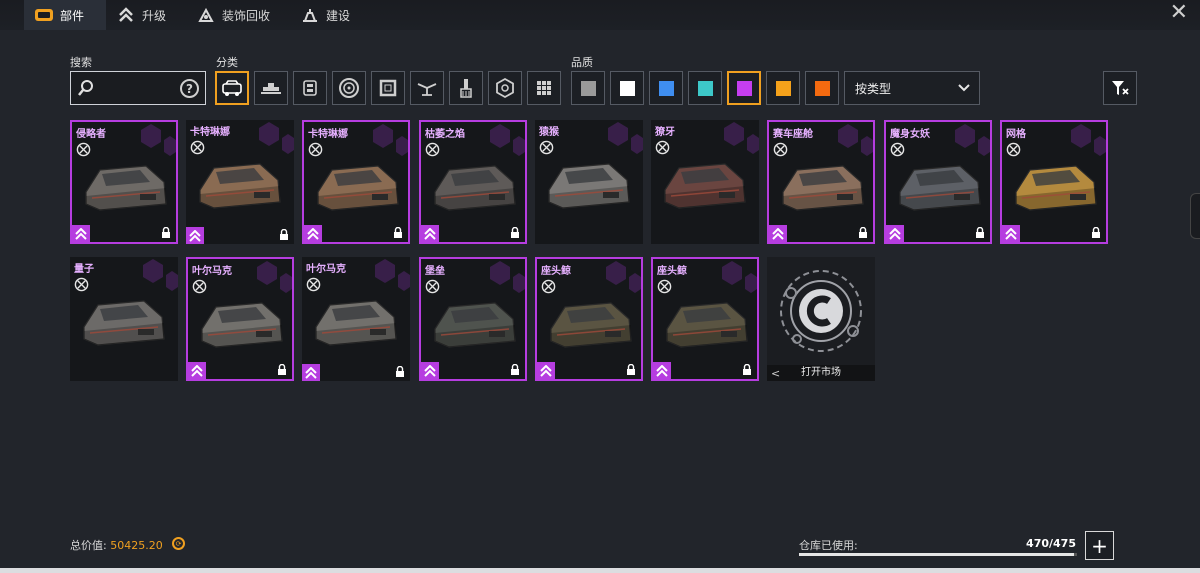 The image size is (1200, 573). I want to click on parts-icon, so click(44, 15).